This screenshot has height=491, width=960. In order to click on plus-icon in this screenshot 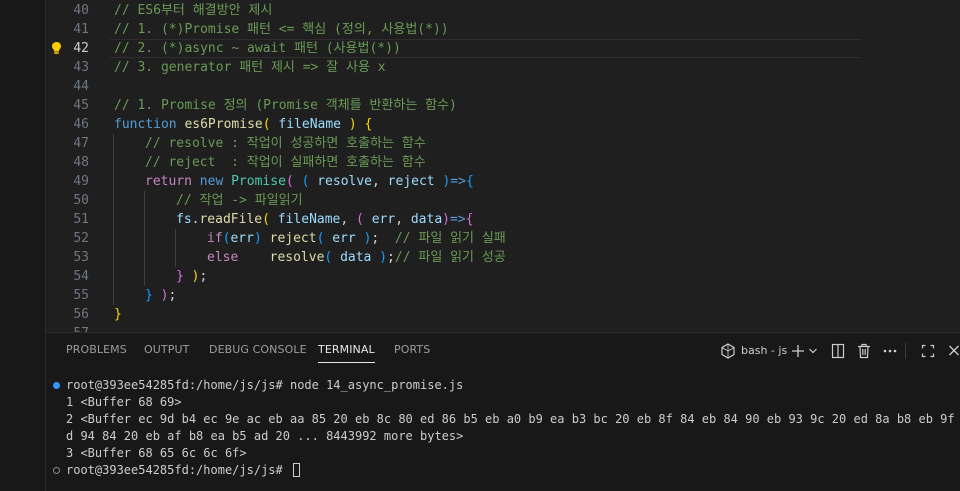, I will do `click(798, 351)`.